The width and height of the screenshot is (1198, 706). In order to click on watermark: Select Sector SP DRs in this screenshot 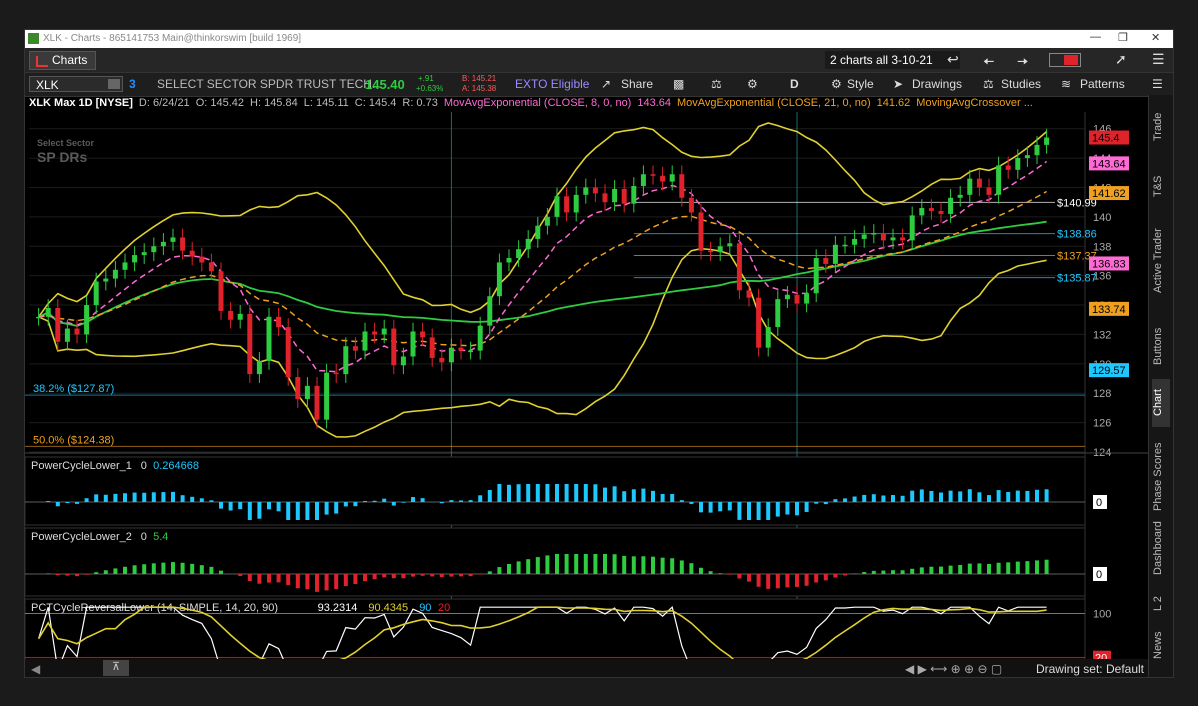, I will do `click(66, 151)`.